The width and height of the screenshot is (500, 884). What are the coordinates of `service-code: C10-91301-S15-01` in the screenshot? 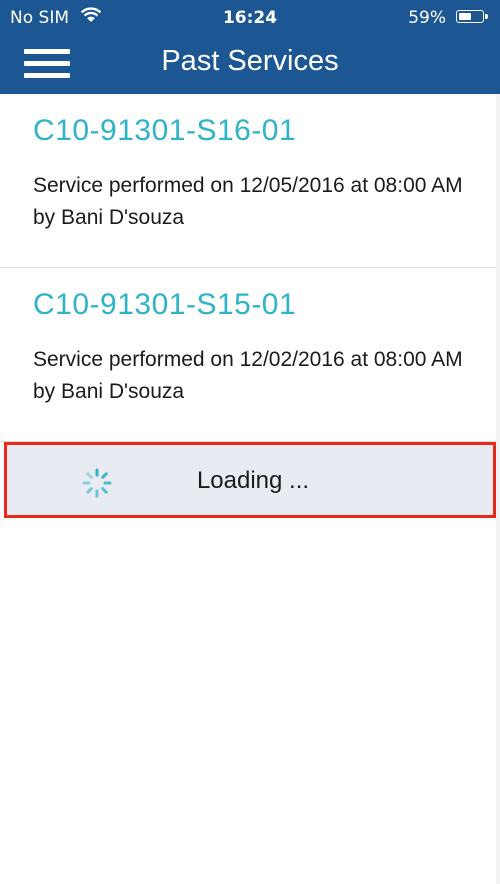 It's located at (165, 304).